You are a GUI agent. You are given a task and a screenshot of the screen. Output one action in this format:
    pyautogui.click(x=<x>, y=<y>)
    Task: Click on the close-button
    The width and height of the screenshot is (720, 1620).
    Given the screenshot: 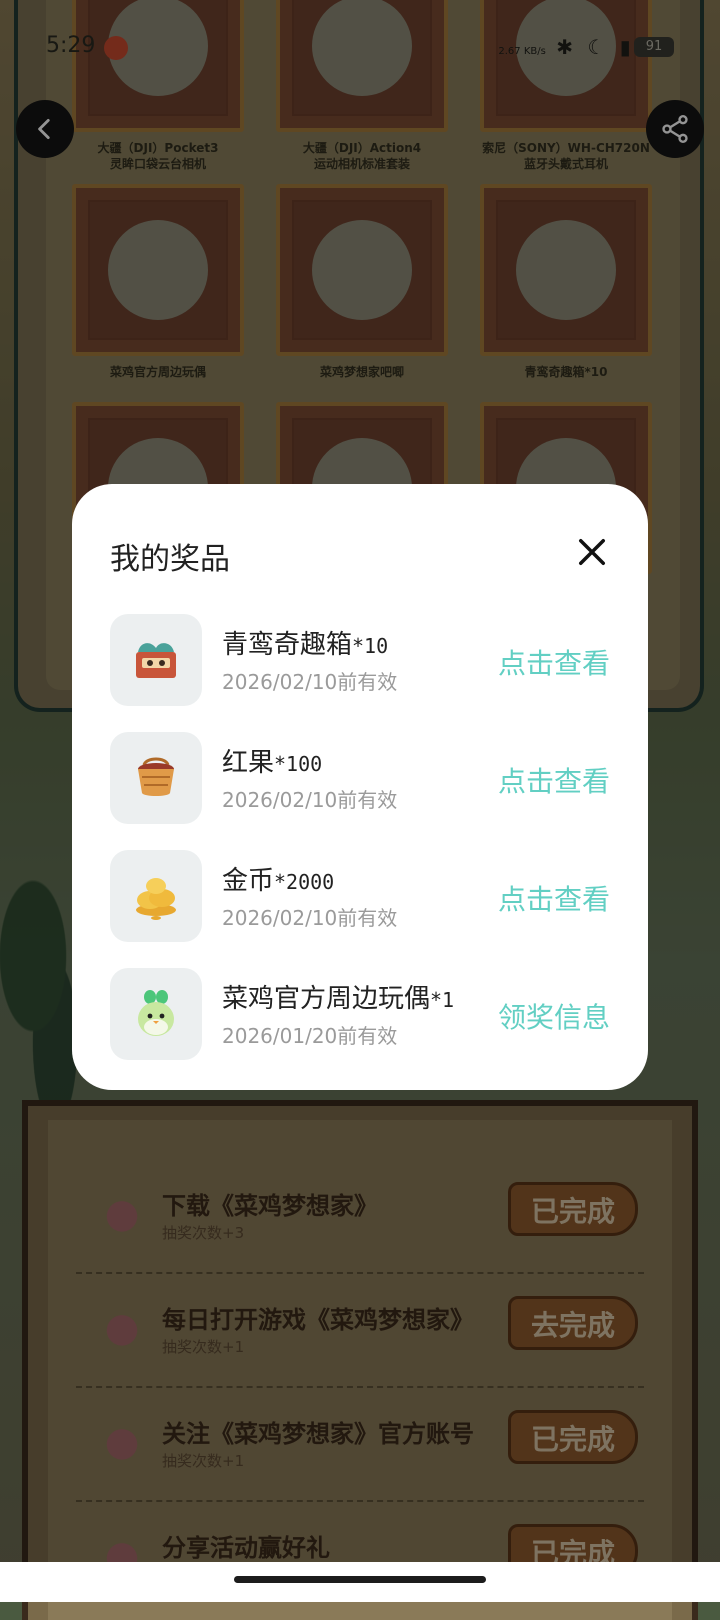 What is the action you would take?
    pyautogui.click(x=592, y=552)
    